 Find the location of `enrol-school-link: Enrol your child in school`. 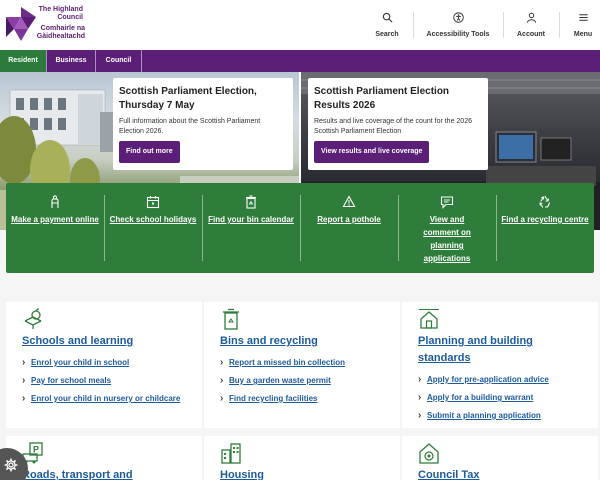

enrol-school-link: Enrol your child in school is located at coordinates (101, 365).